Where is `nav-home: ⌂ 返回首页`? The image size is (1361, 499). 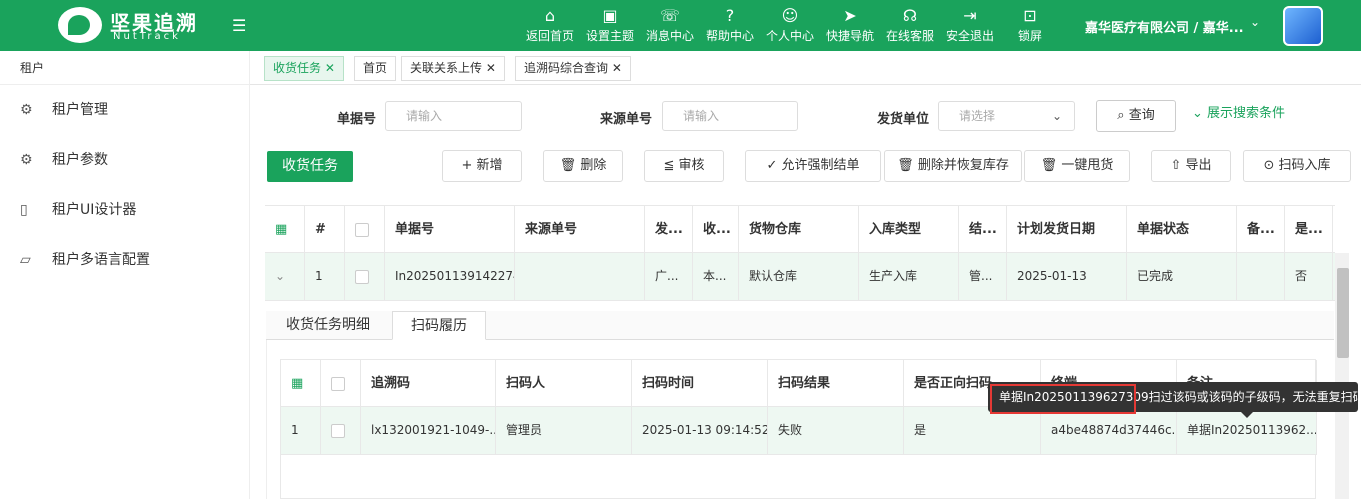 nav-home: ⌂ 返回首页 is located at coordinates (550, 24).